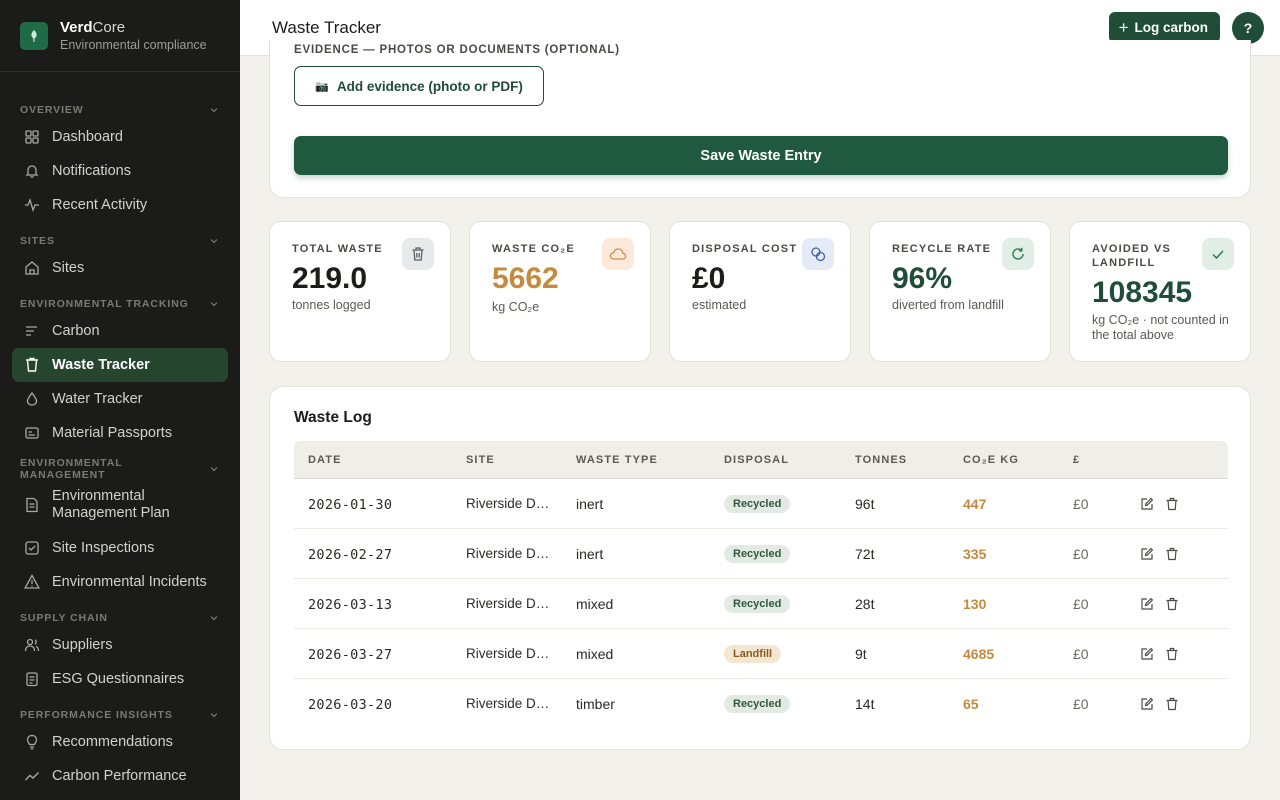 This screenshot has width=1280, height=800. I want to click on lightbulb-icon, so click(32, 742).